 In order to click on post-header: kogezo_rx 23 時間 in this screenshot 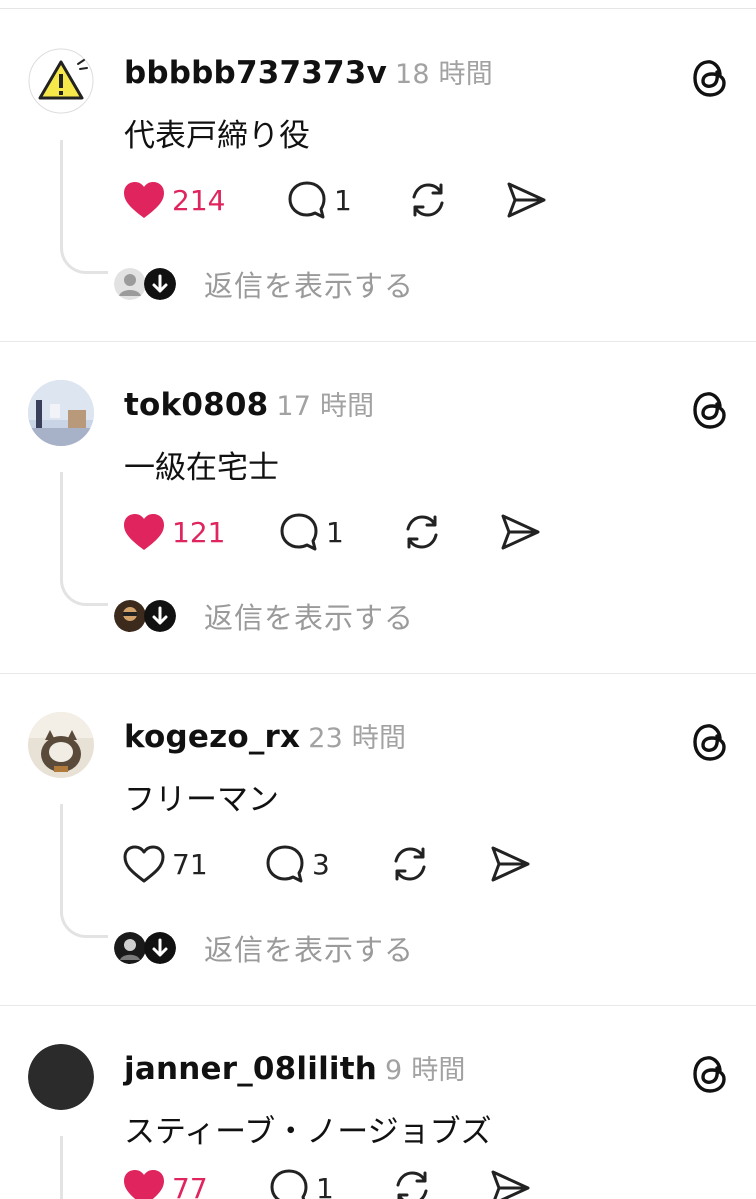, I will do `click(265, 735)`.